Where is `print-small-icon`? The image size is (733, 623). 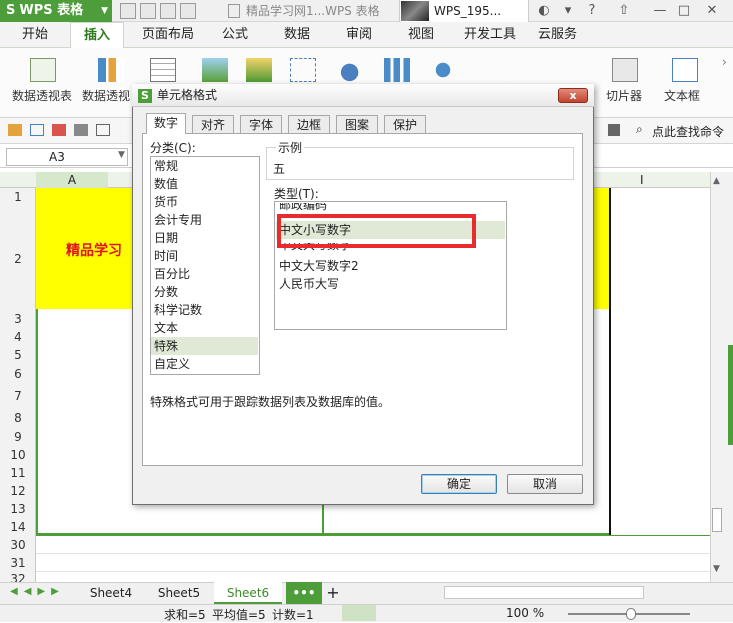
print-small-icon is located at coordinates (81, 130).